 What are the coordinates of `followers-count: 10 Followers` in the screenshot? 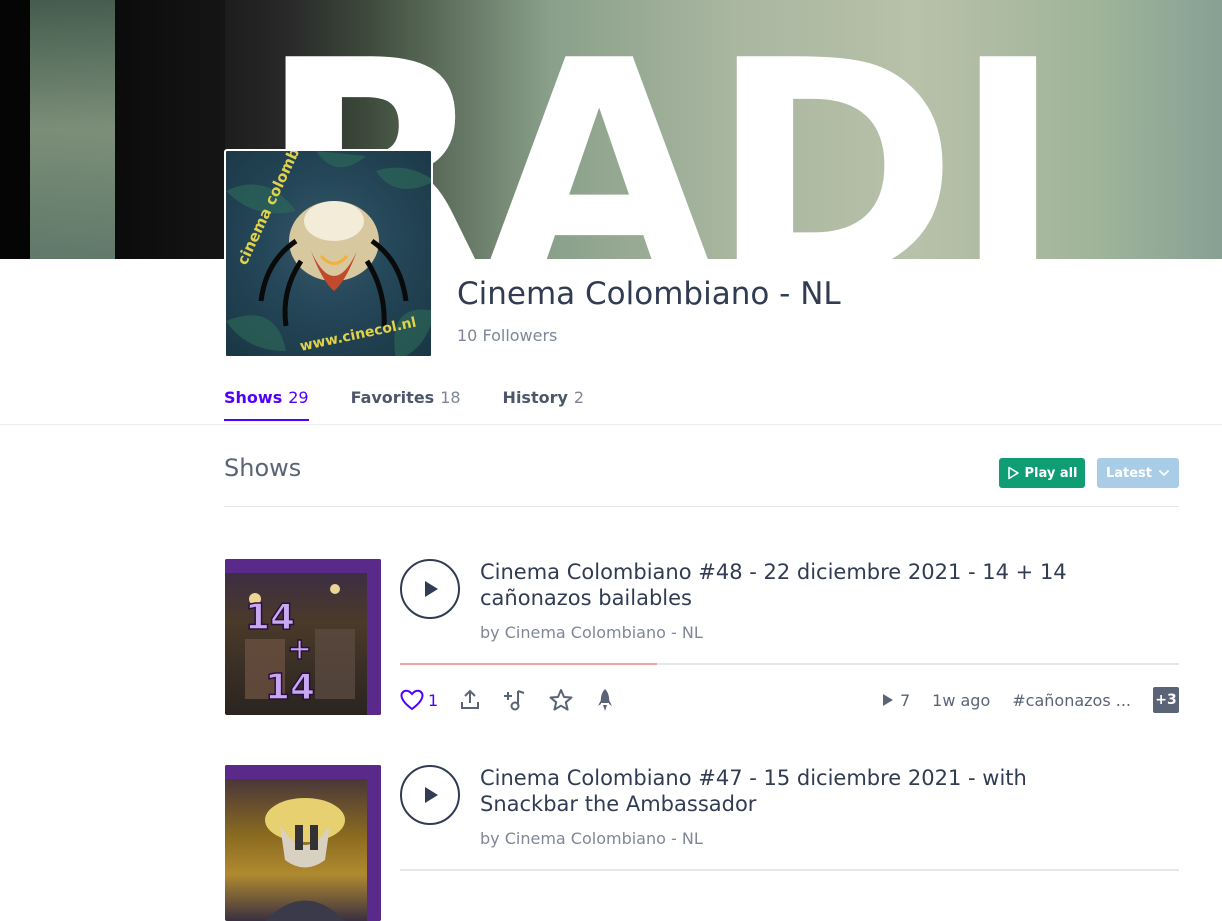 It's located at (507, 335).